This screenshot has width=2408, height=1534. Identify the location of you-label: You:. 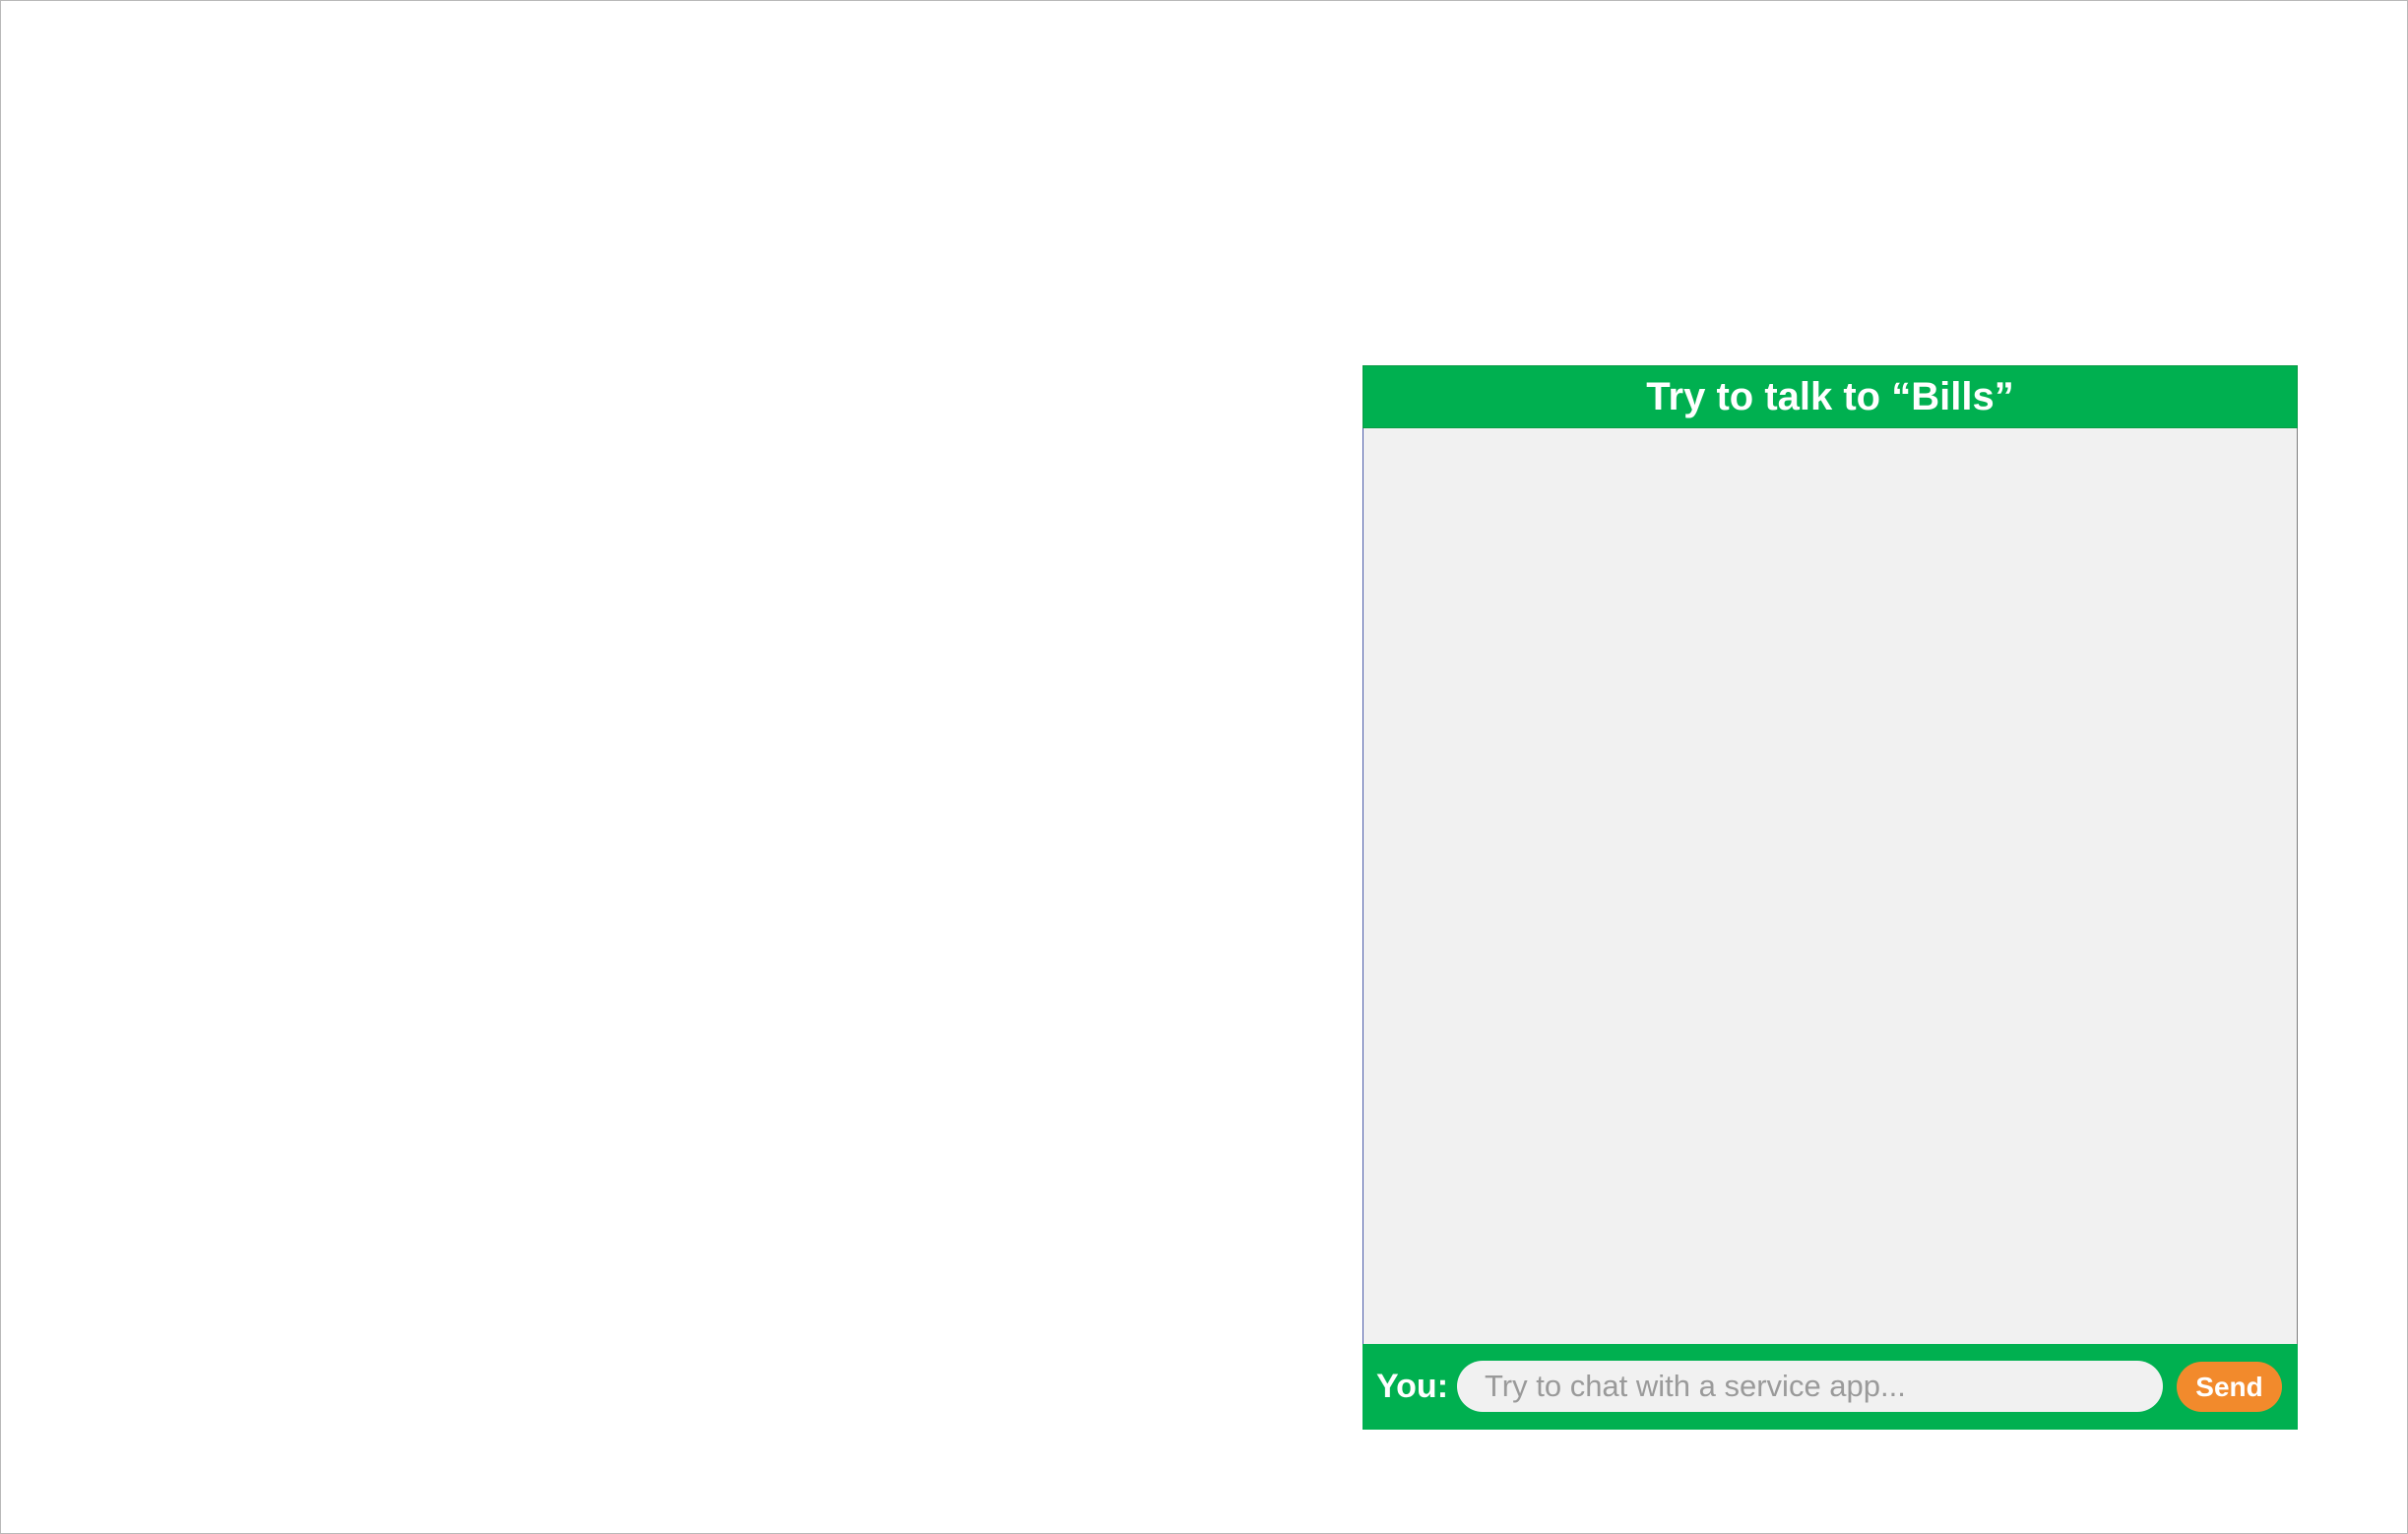
(1412, 1386).